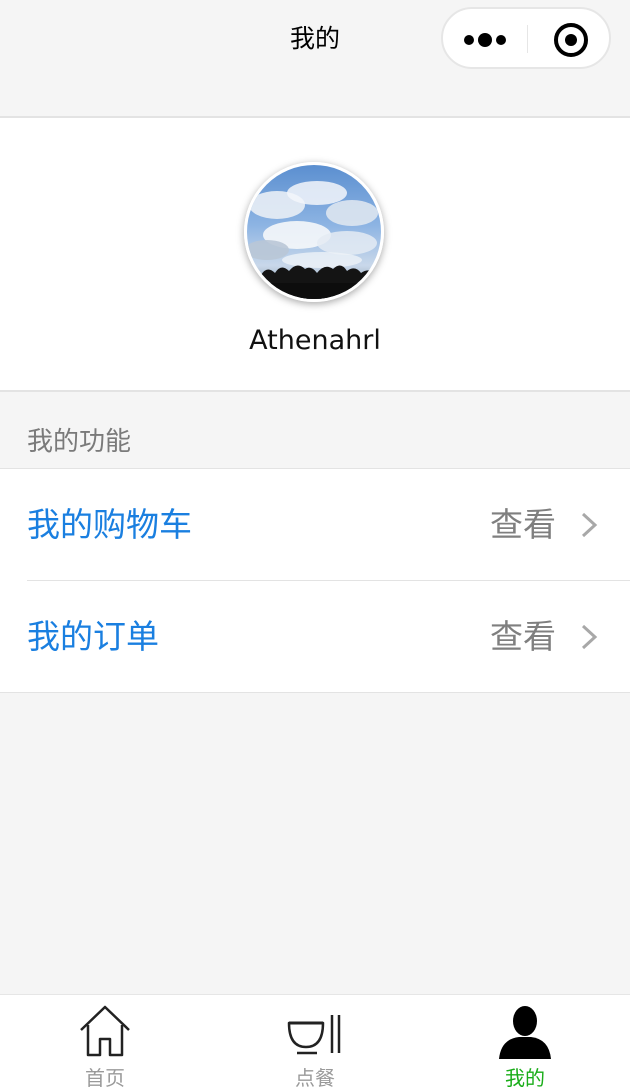 The height and width of the screenshot is (1091, 630). What do you see at coordinates (315, 636) in the screenshot?
I see `menu-item-orders: 我的订单 查看` at bounding box center [315, 636].